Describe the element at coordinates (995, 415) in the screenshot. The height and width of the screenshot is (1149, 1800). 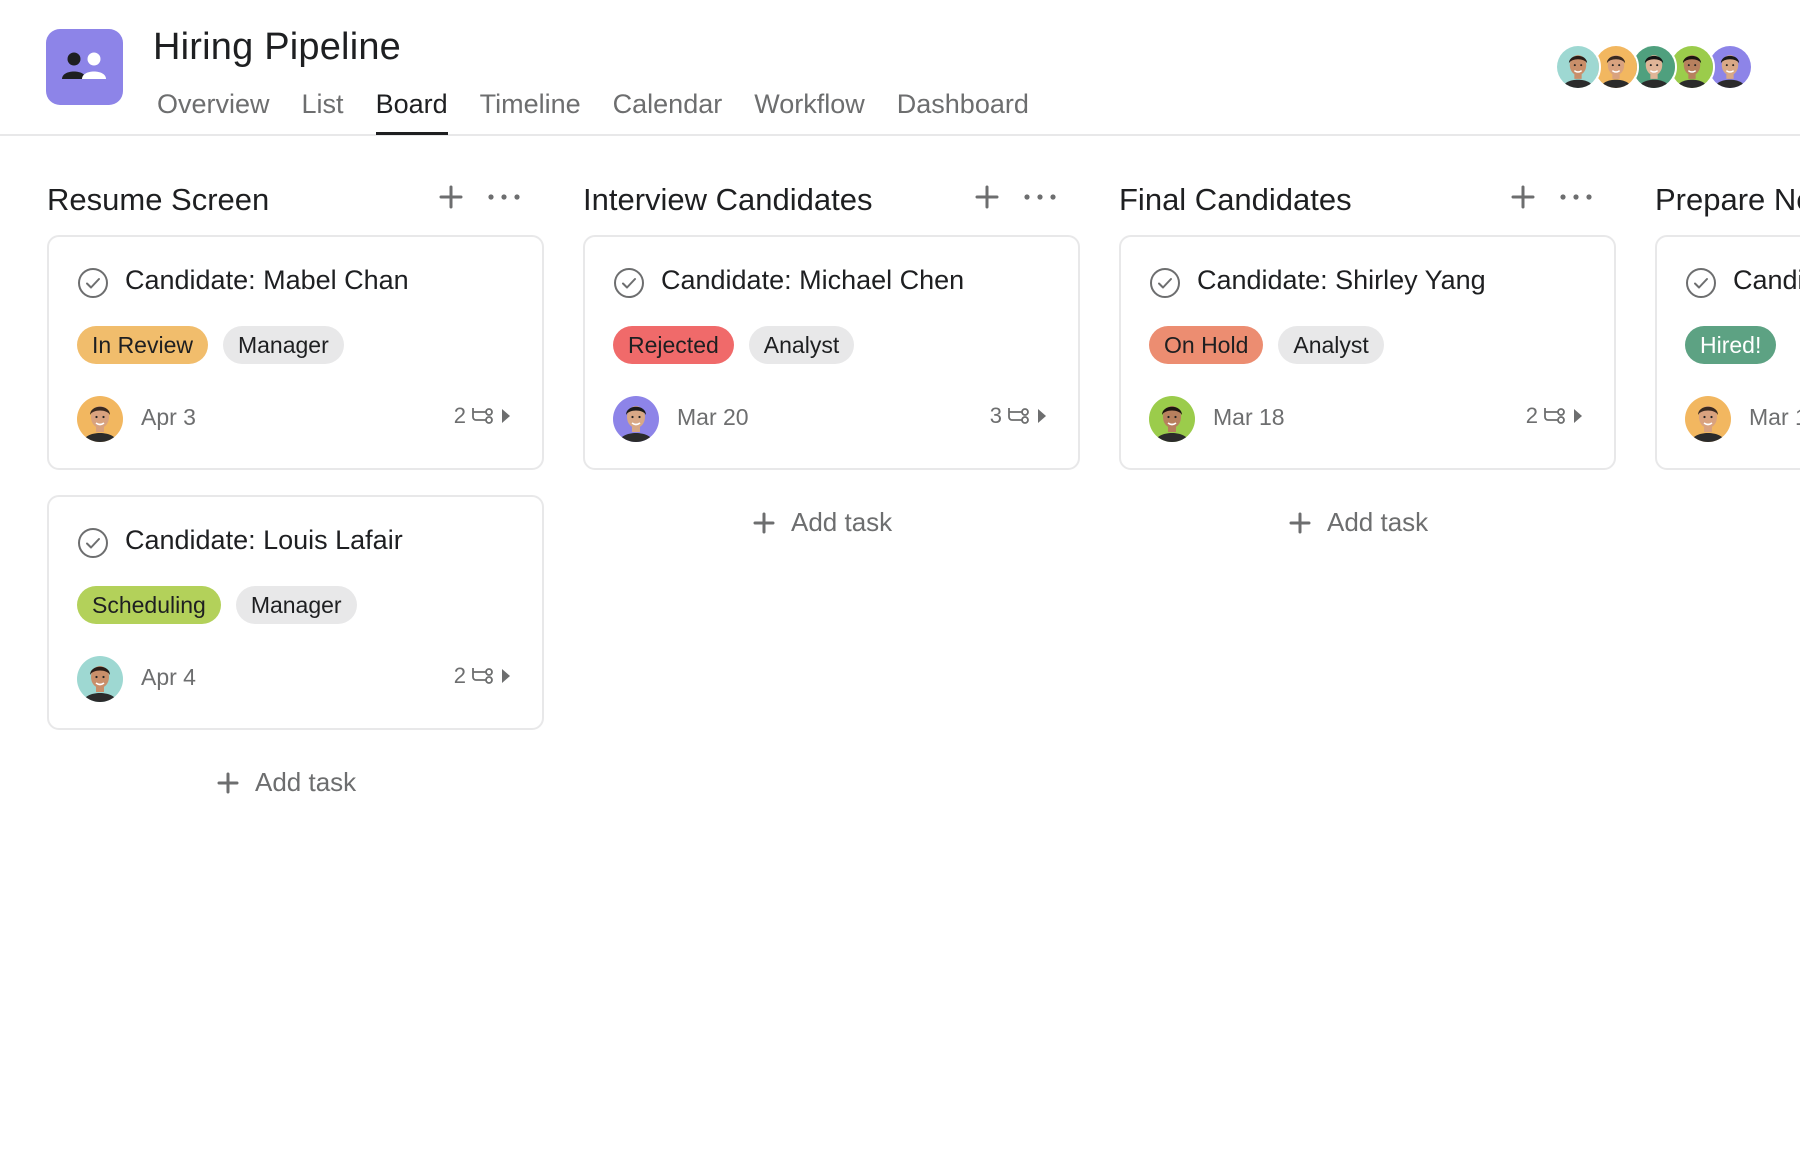
I see `subtask-count: 3` at that location.